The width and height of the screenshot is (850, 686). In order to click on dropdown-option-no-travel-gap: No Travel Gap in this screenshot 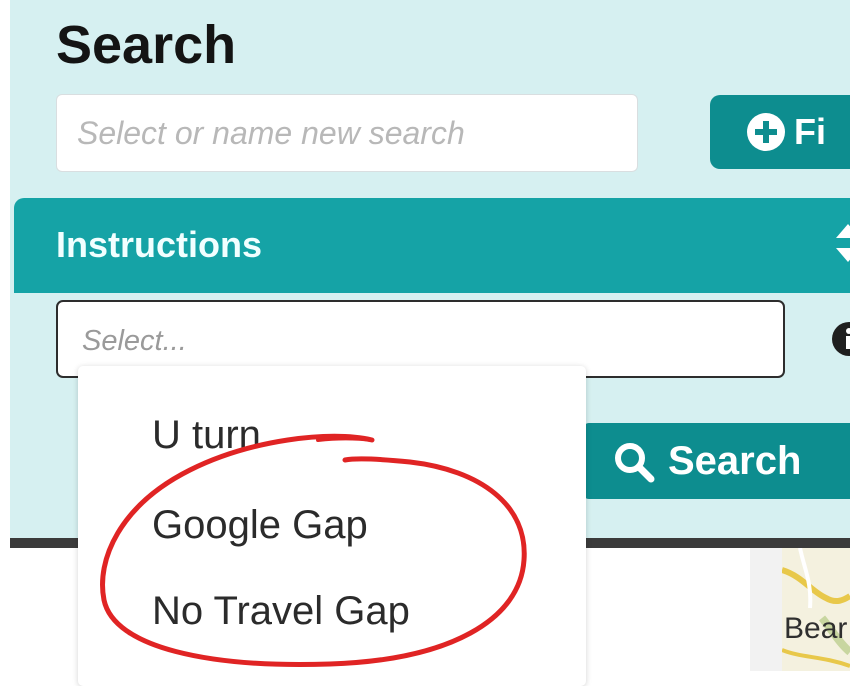, I will do `click(281, 611)`.